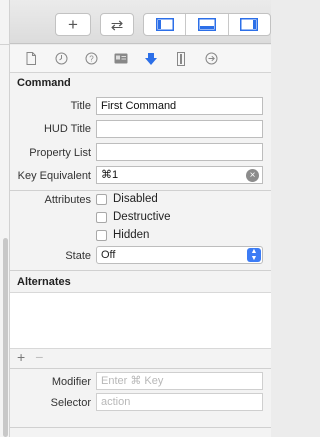 The image size is (320, 437). What do you see at coordinates (67, 200) in the screenshot?
I see `attributes-label: Attributes` at bounding box center [67, 200].